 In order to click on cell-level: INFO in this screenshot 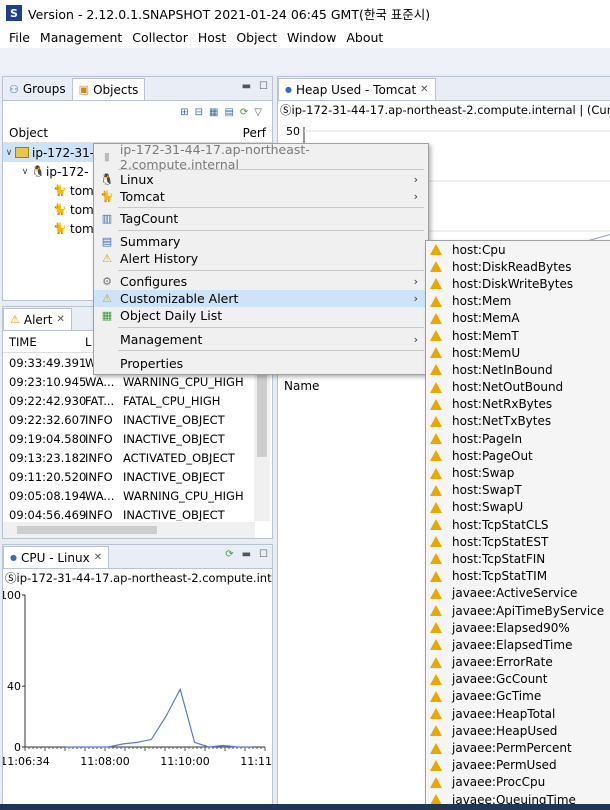, I will do `click(99, 476)`.